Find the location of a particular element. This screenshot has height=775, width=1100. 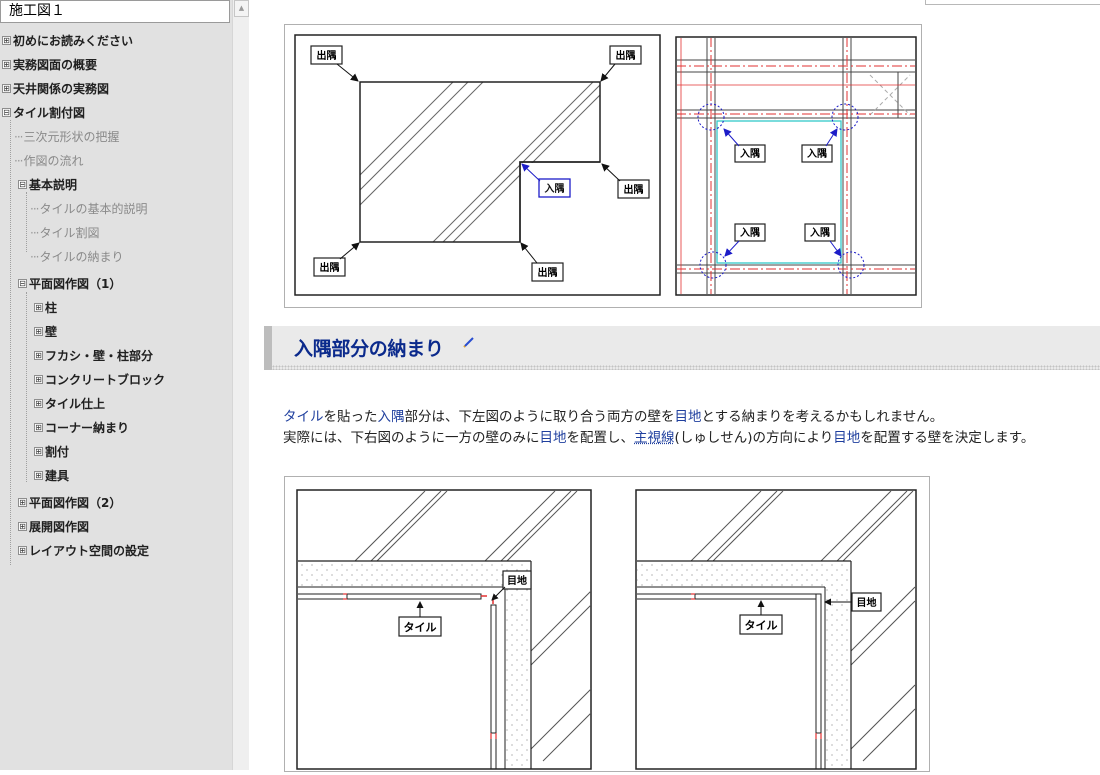

tree-item-practical-overview: ⊞ 実務図面の概要 is located at coordinates (49, 65).